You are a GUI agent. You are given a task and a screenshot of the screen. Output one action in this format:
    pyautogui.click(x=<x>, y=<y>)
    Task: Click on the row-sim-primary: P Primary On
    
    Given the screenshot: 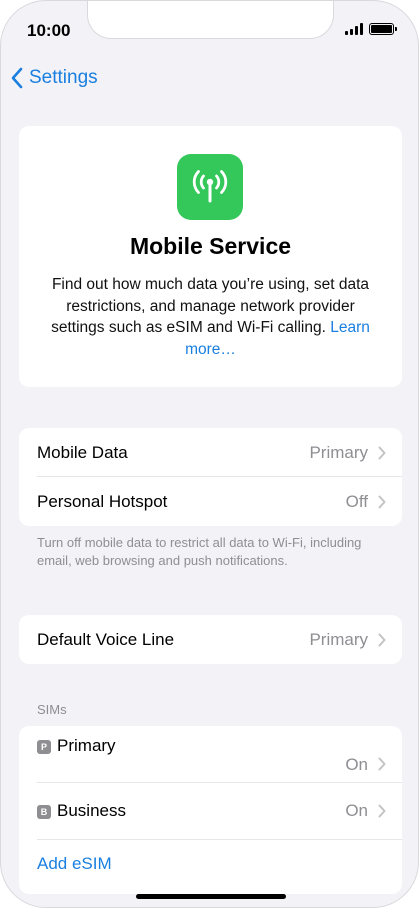 What is the action you would take?
    pyautogui.click(x=210, y=754)
    